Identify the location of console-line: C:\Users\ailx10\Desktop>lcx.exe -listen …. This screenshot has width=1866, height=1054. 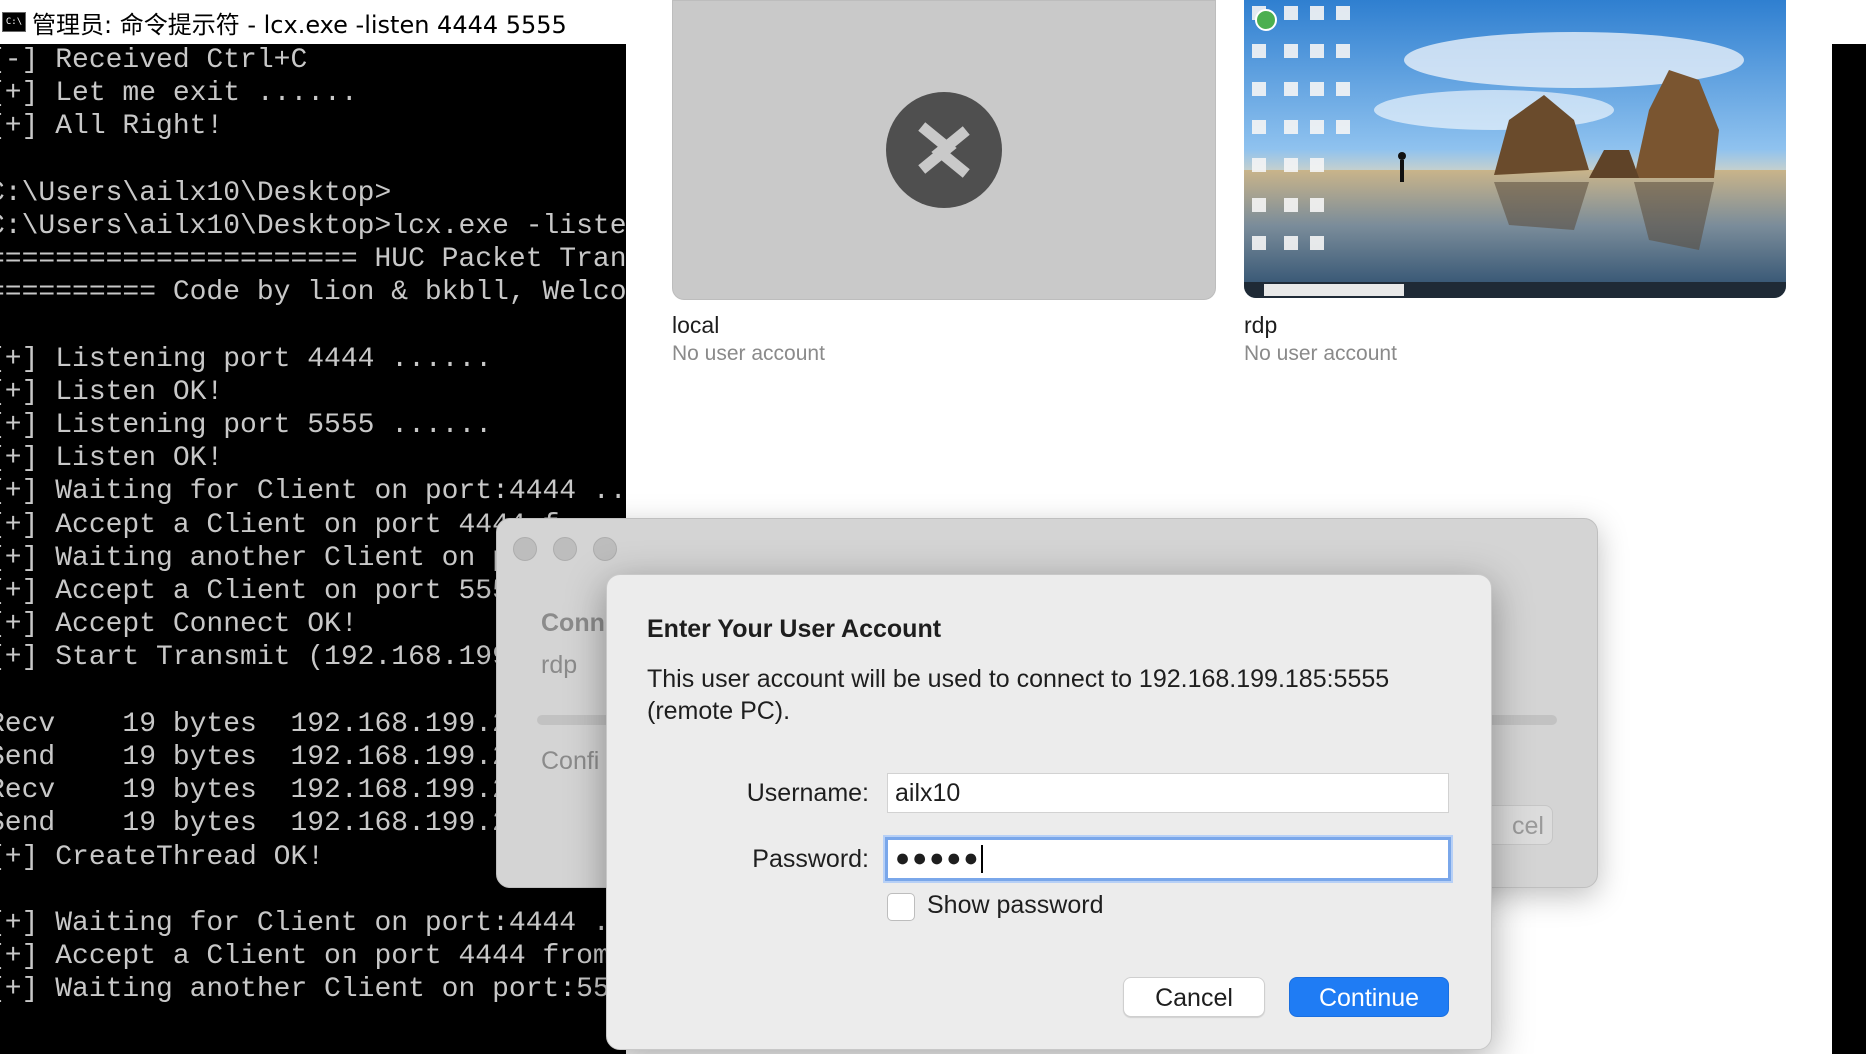
(313, 226).